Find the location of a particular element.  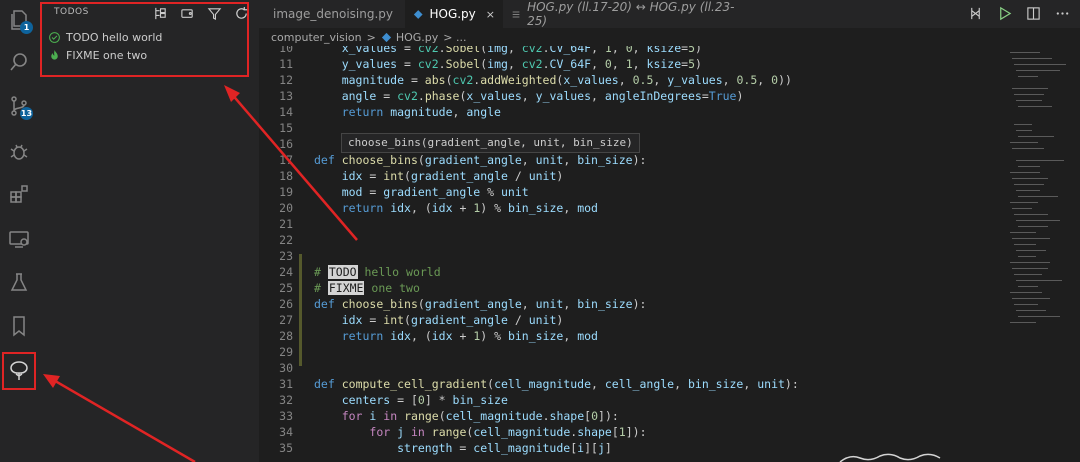

close-icon: × is located at coordinates (490, 14).